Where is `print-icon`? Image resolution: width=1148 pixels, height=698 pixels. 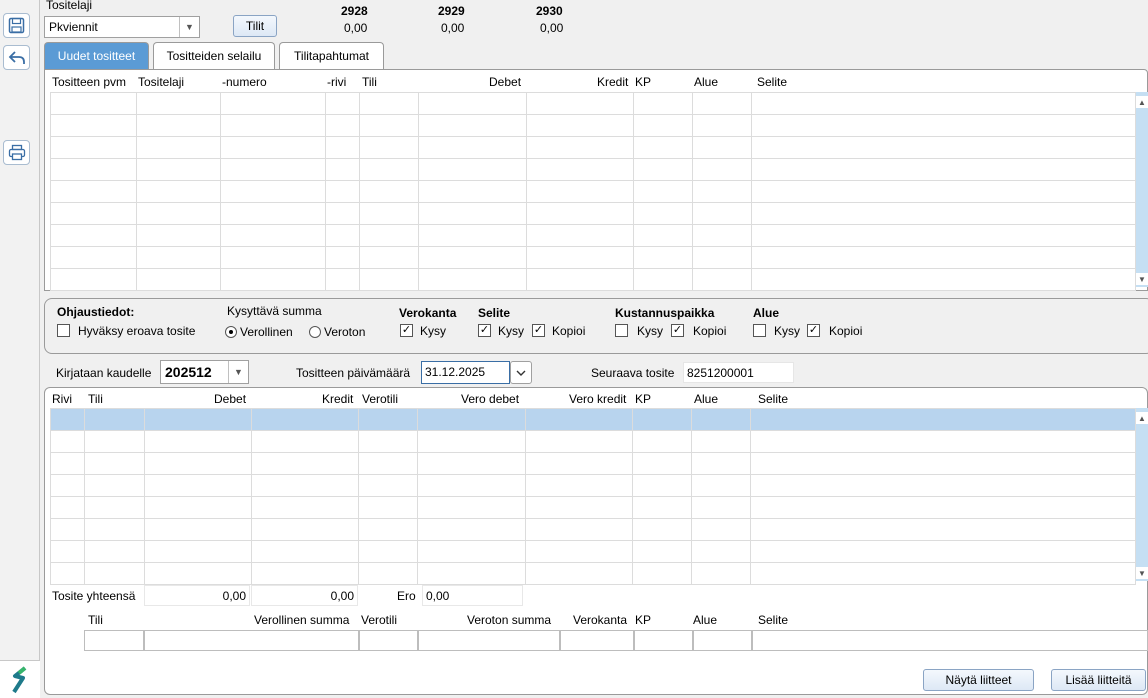
print-icon is located at coordinates (16, 152).